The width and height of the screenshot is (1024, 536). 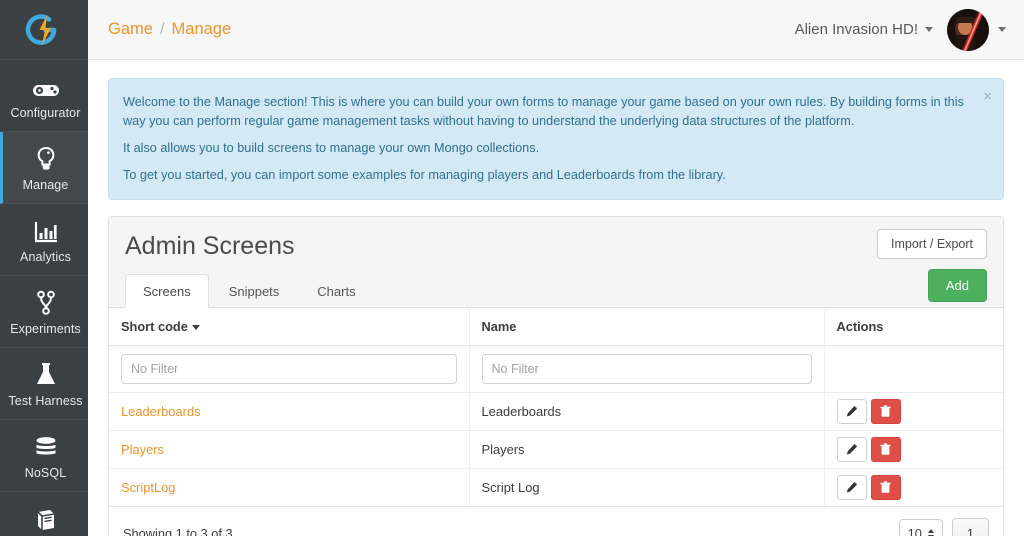 I want to click on avatar, so click(x=968, y=29).